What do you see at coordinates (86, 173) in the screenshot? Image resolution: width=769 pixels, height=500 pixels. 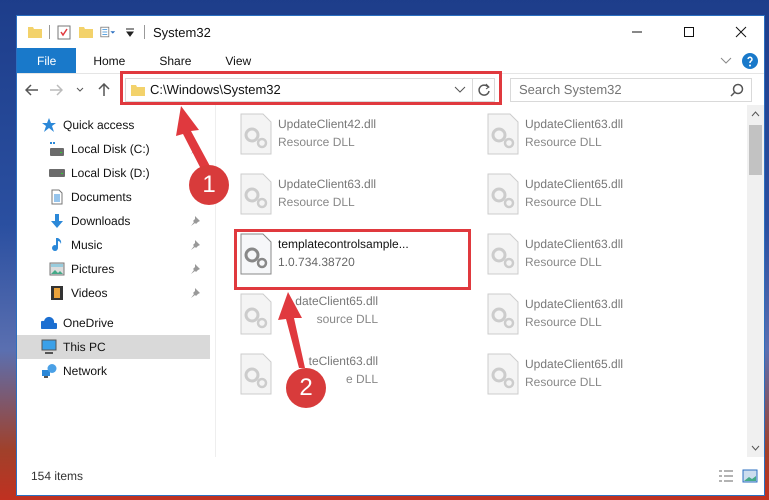 I see `nav-item: Local Disk (D:)` at bounding box center [86, 173].